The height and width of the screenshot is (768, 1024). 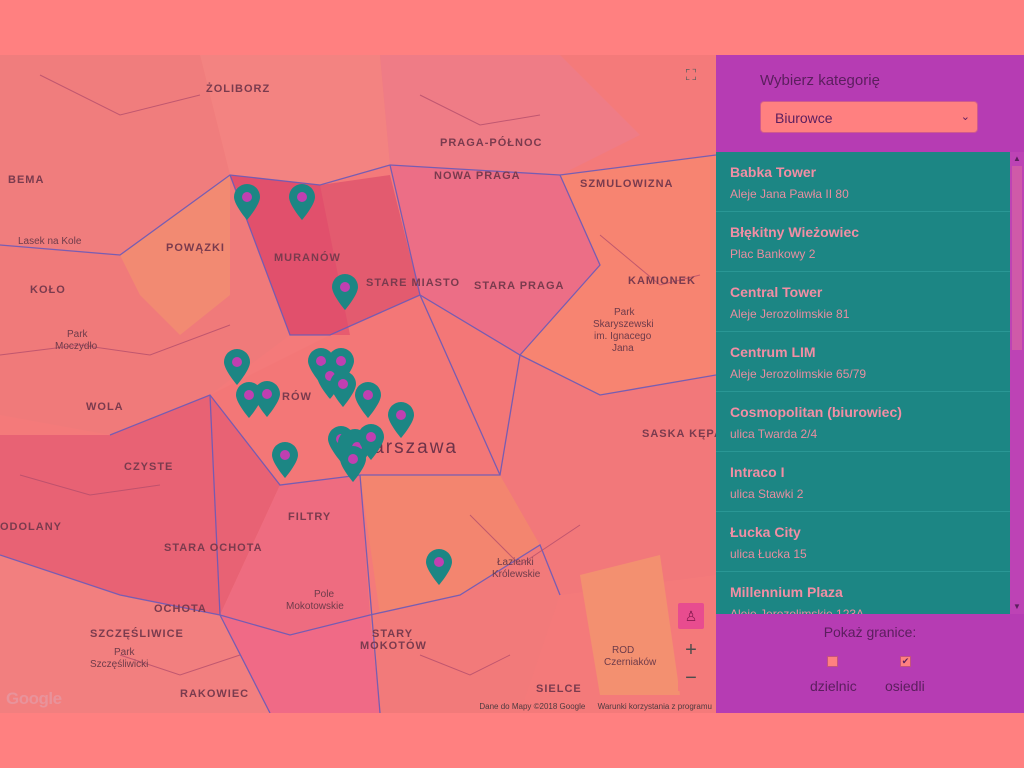 What do you see at coordinates (532, 706) in the screenshot?
I see `map-data-credit: Dane do Mapy ©2018 Google` at bounding box center [532, 706].